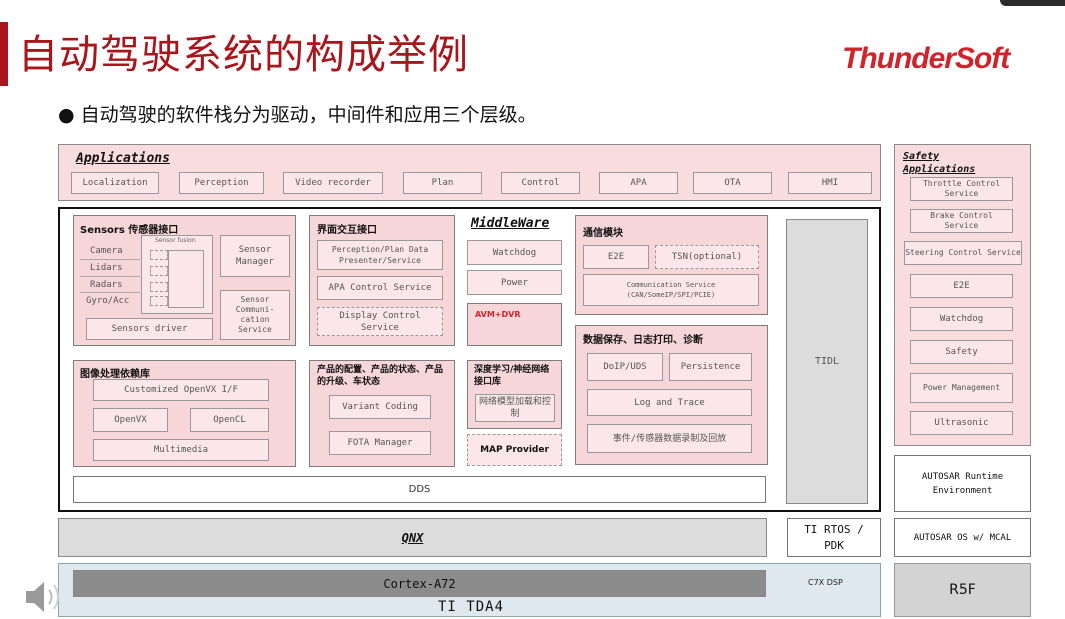  I want to click on thundersoft-logo: ThunderSoft, so click(926, 58).